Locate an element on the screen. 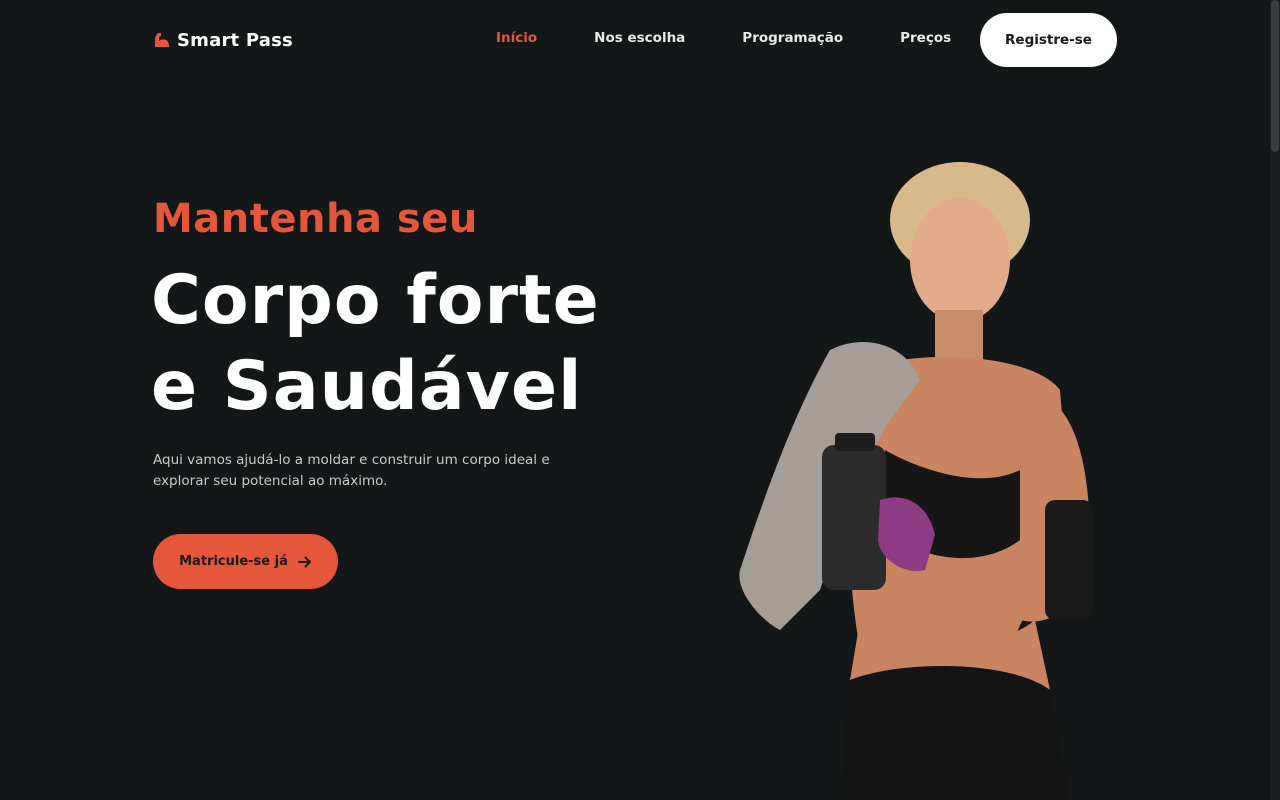 The image size is (1280, 800). brand-name: Smart Pass is located at coordinates (235, 40).